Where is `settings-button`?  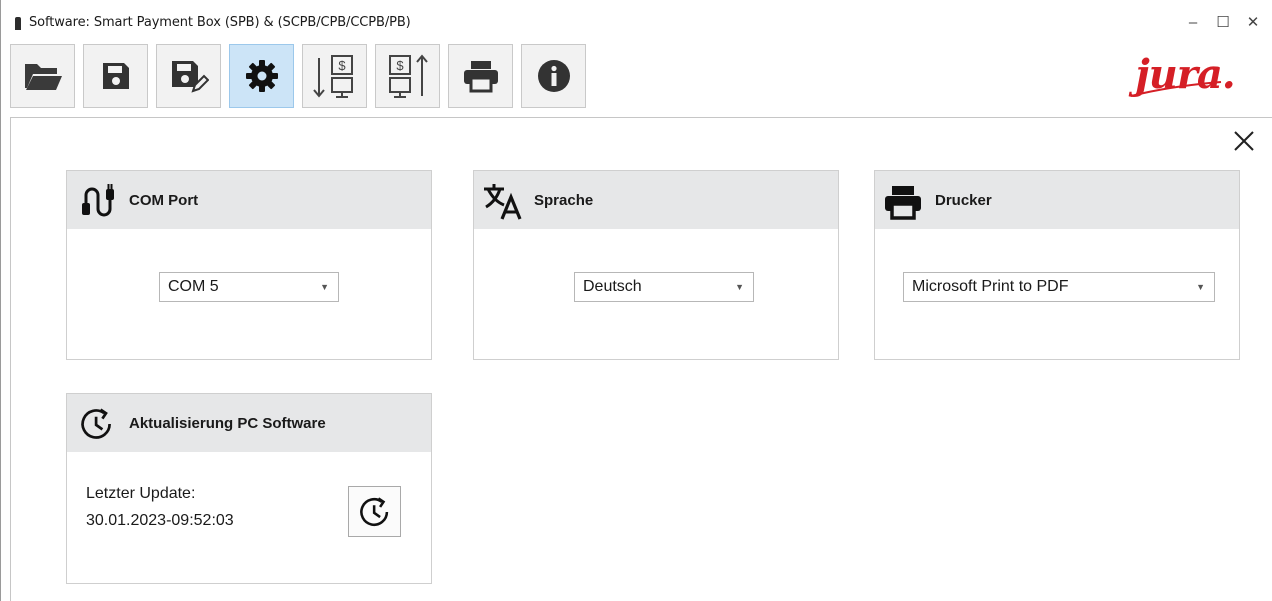
settings-button is located at coordinates (261, 76).